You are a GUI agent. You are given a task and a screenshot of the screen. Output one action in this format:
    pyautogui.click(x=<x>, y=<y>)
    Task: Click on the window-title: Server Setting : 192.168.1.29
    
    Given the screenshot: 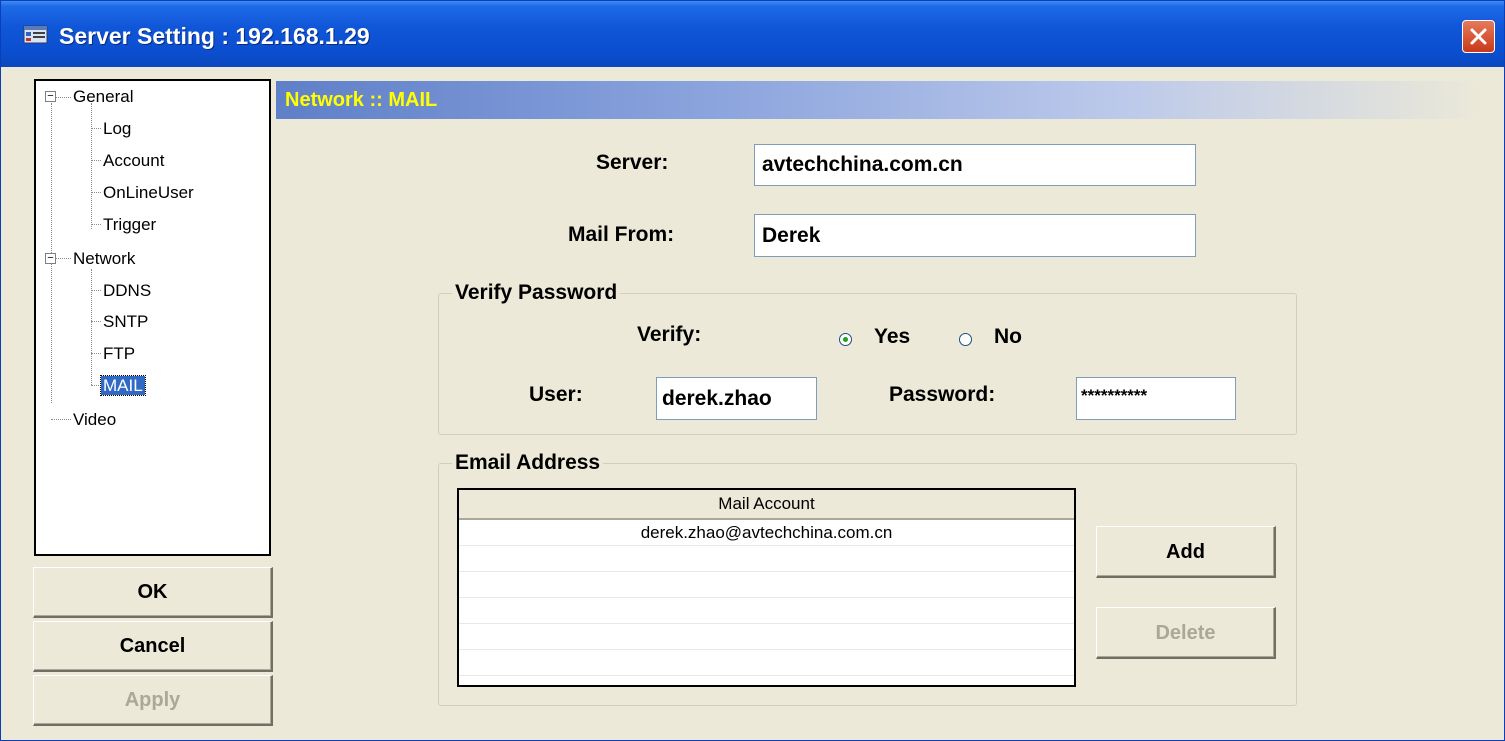 What is the action you would take?
    pyautogui.click(x=214, y=36)
    